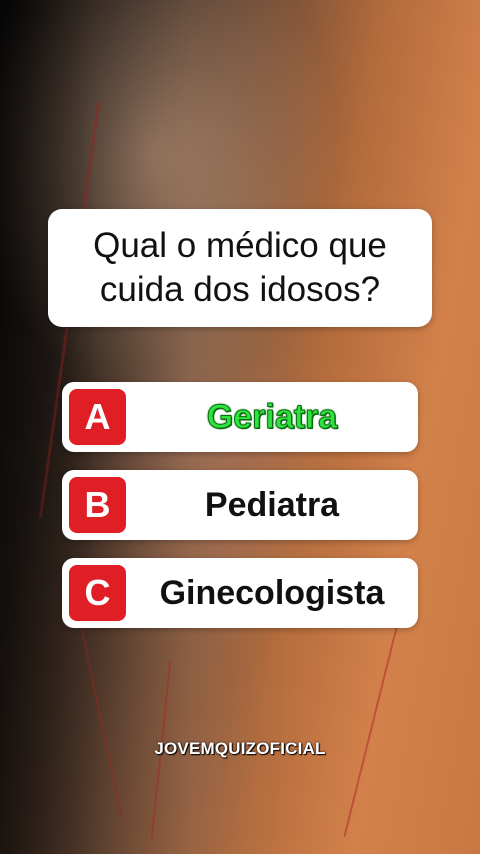 The image size is (480, 854). Describe the element at coordinates (240, 748) in the screenshot. I see `channel-watermark: JOVEMQUIZOFICIAL` at that location.